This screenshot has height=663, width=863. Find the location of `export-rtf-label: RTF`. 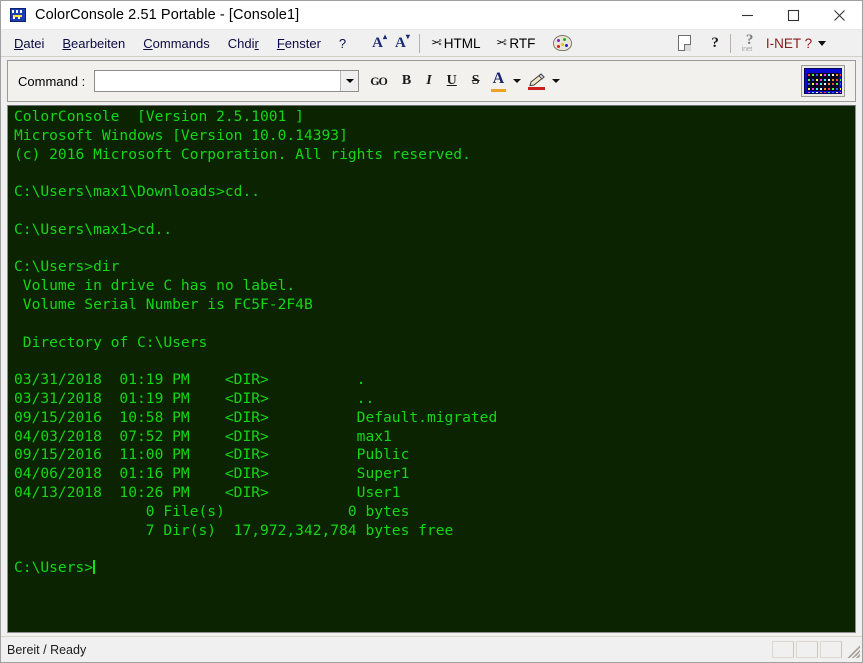

export-rtf-label: RTF is located at coordinates (522, 43).